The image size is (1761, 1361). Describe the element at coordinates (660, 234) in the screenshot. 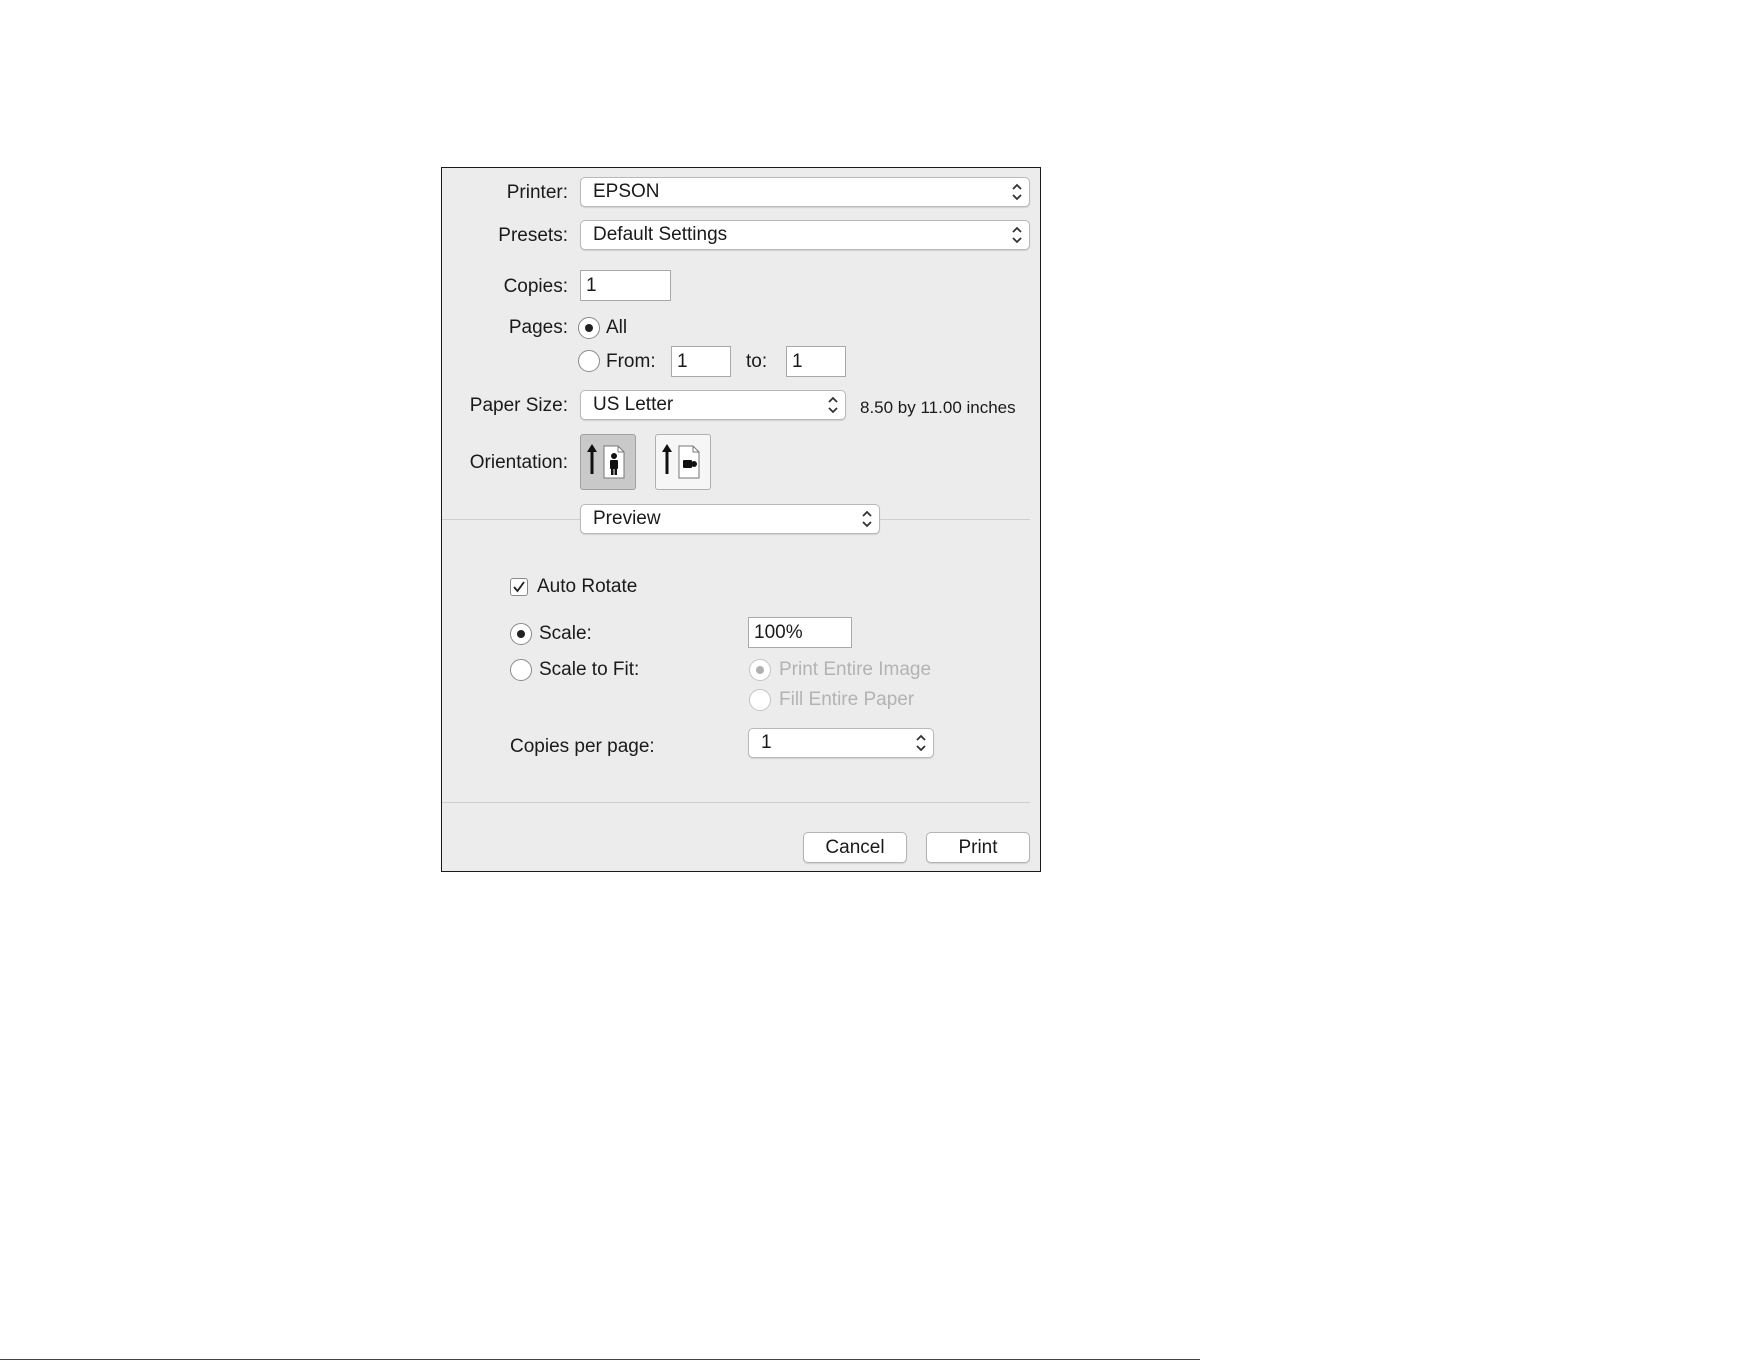

I see `presets-value: Default Settings` at that location.